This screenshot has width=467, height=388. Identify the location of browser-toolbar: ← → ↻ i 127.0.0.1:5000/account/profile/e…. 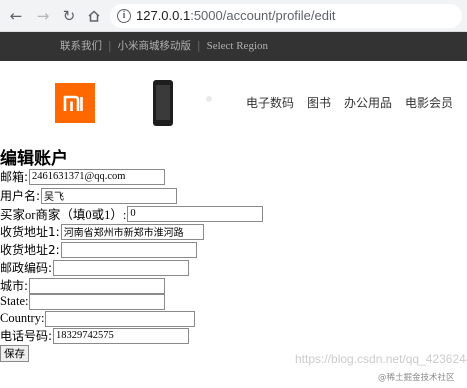
(233, 16).